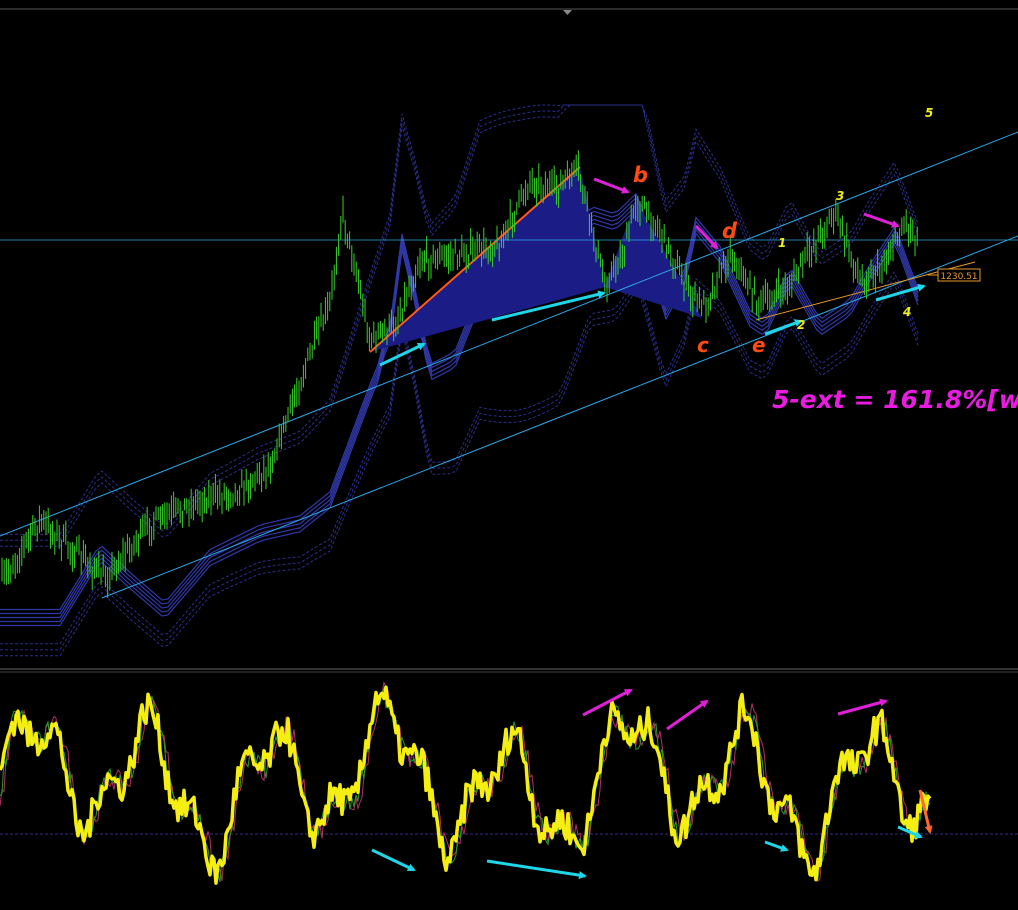 The height and width of the screenshot is (910, 1018). Describe the element at coordinates (759, 345) in the screenshot. I see `wave-label-e: e` at that location.